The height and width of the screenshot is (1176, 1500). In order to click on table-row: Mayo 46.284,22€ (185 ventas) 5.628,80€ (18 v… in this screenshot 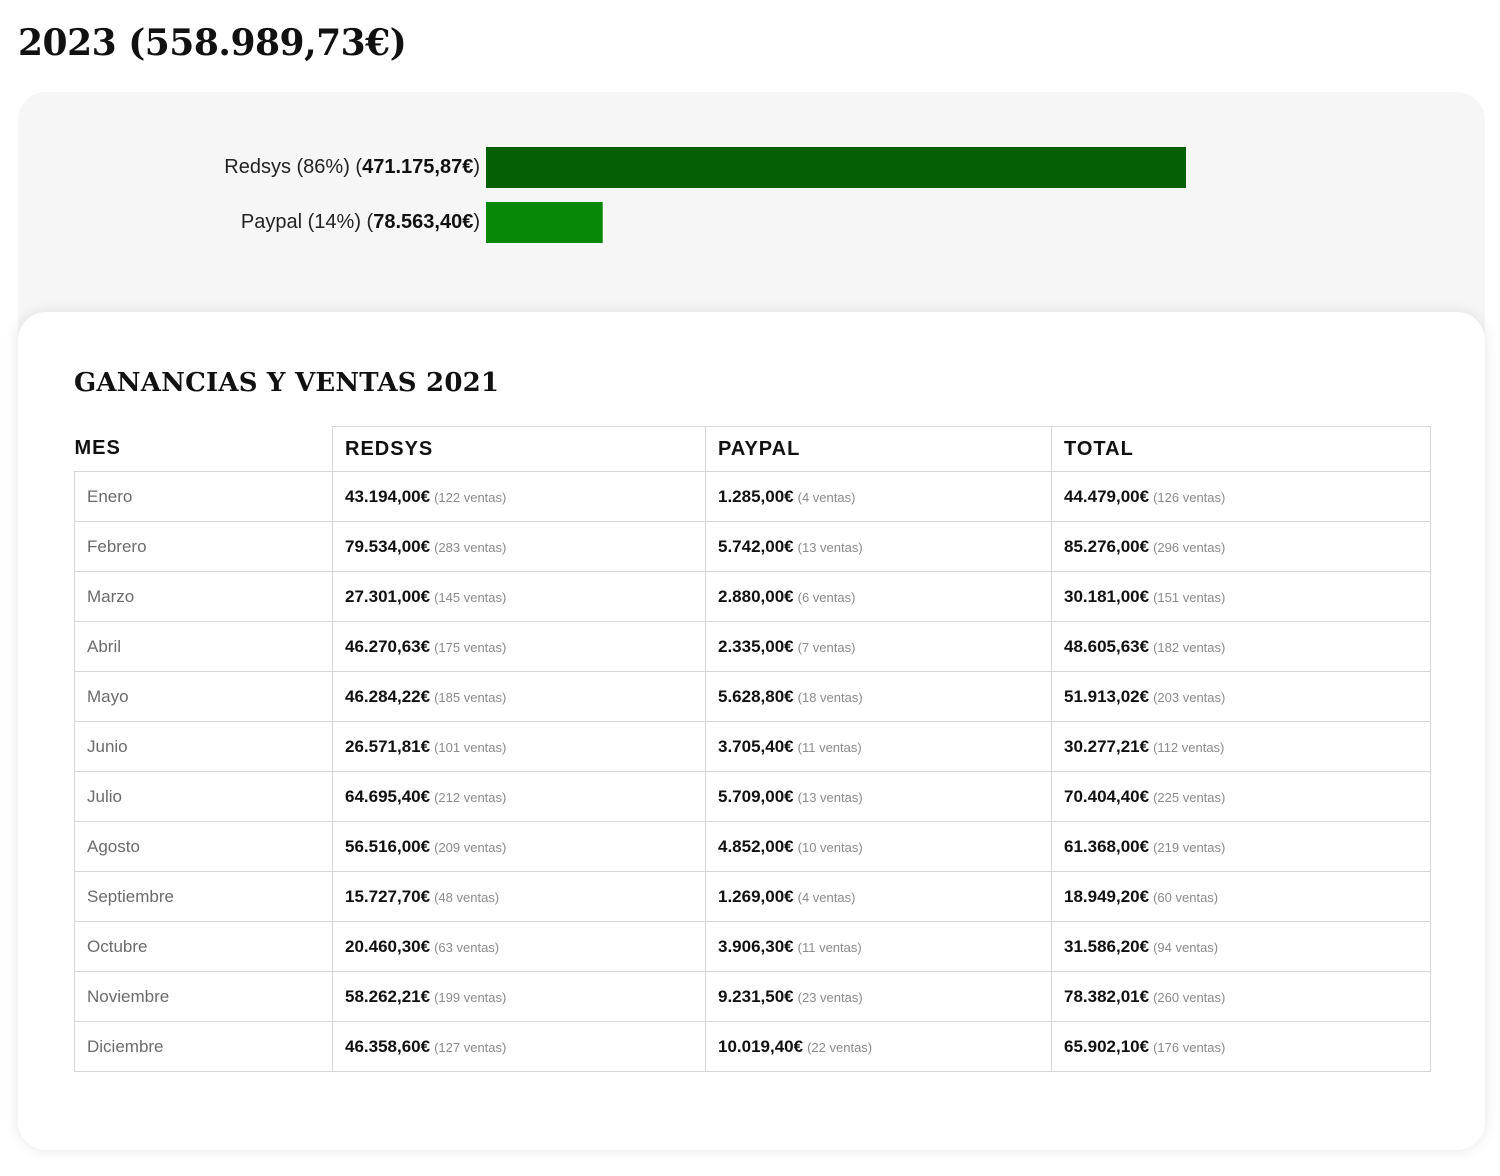, I will do `click(752, 696)`.